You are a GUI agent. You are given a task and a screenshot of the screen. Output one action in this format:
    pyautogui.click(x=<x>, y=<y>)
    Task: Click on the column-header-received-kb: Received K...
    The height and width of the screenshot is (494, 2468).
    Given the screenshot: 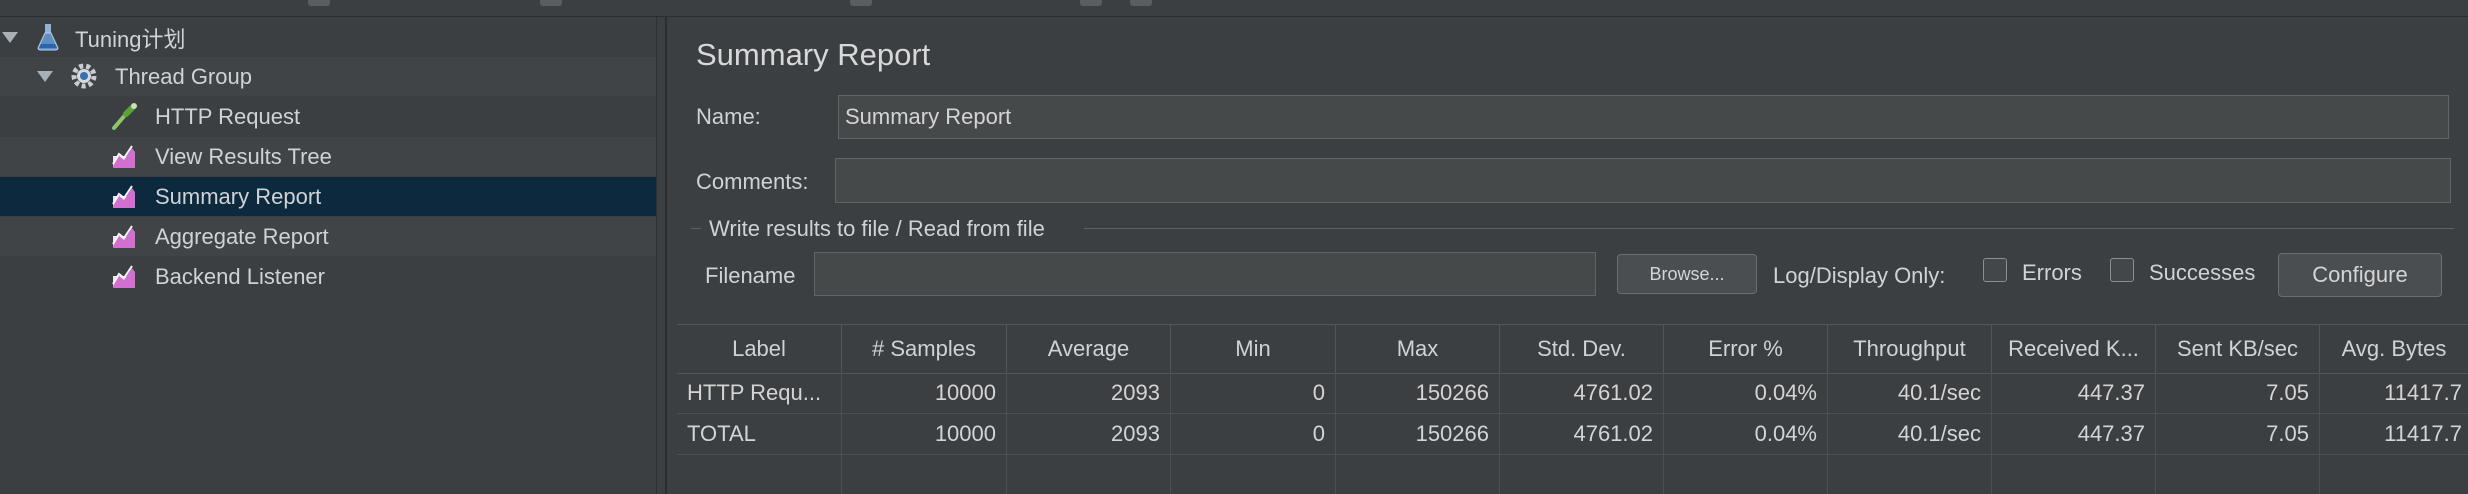 What is the action you would take?
    pyautogui.click(x=2074, y=349)
    